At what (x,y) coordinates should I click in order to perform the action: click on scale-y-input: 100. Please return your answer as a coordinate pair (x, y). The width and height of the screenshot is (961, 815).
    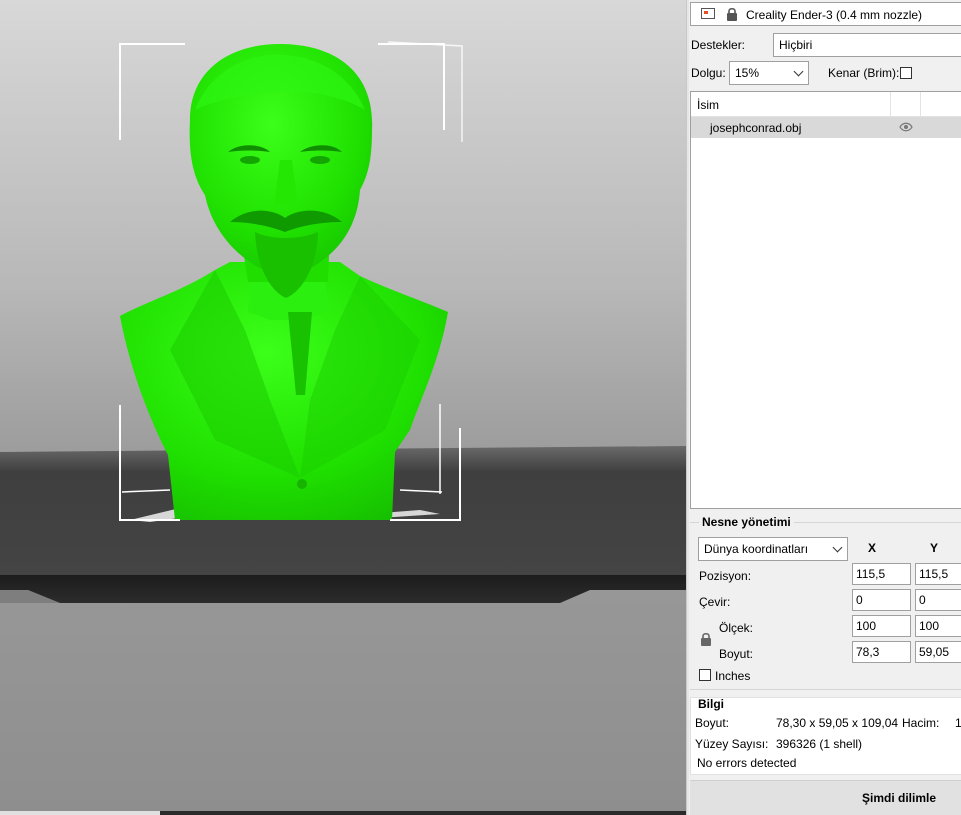
    Looking at the image, I should click on (938, 626).